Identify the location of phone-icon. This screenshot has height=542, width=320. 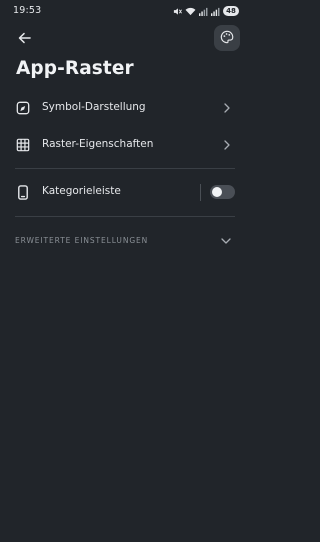
(23, 192).